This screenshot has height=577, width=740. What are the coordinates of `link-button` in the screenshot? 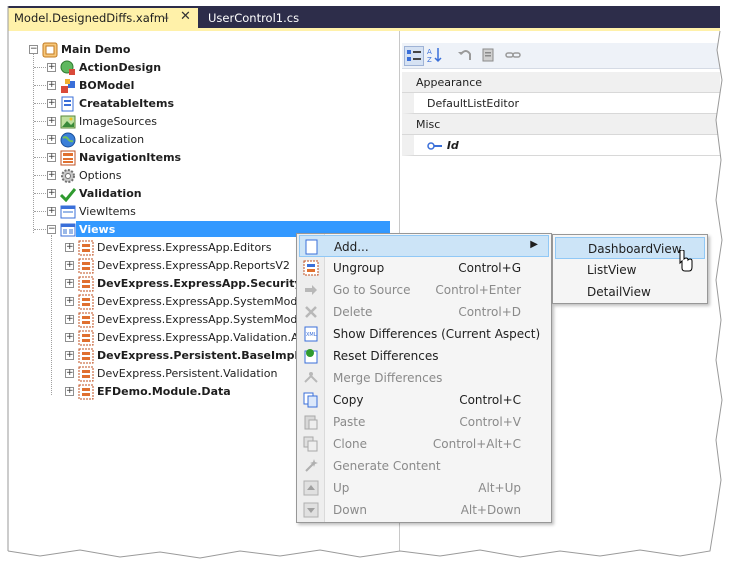 It's located at (514, 56).